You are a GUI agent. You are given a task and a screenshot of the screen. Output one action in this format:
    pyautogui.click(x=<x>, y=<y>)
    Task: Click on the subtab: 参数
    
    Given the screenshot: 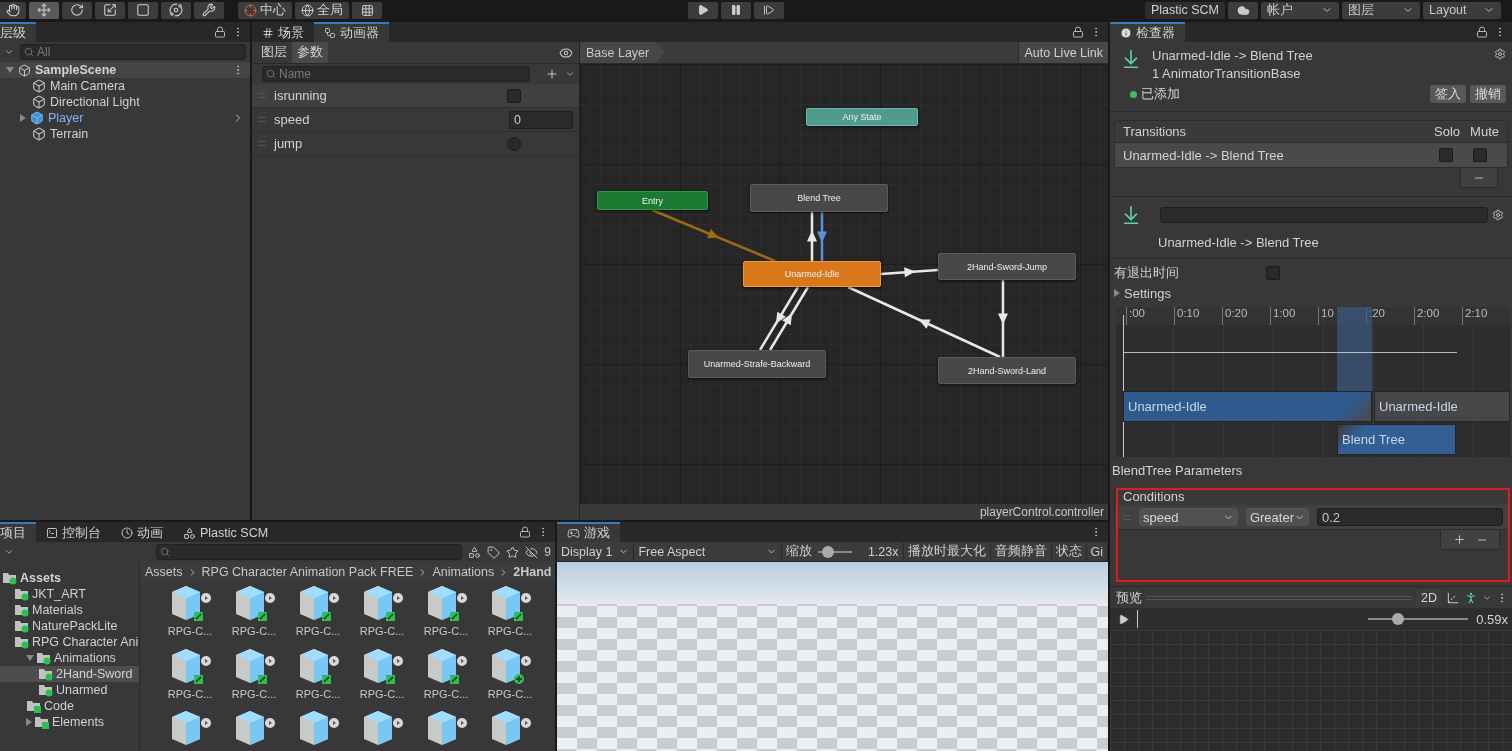 What is the action you would take?
    pyautogui.click(x=310, y=52)
    